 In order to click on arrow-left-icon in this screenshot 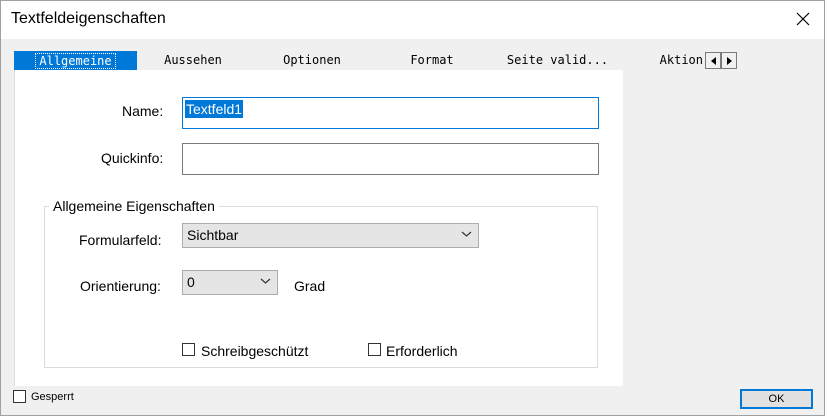, I will do `click(713, 60)`.